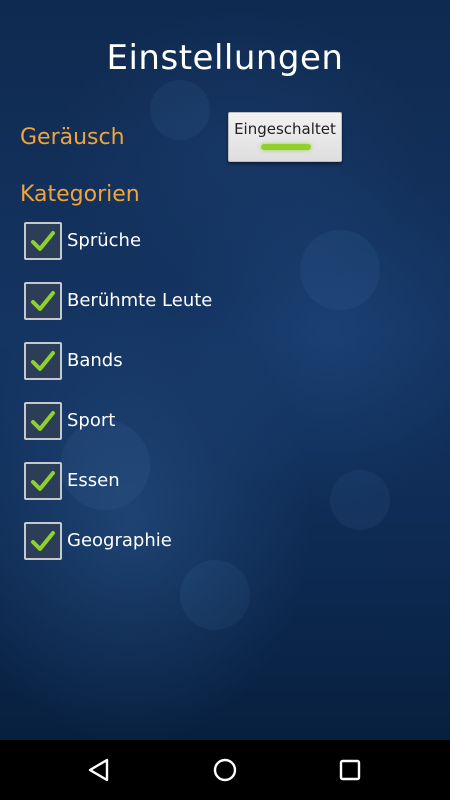 The height and width of the screenshot is (800, 450). Describe the element at coordinates (214, 422) in the screenshot. I see `category-row-sport: Sport` at that location.